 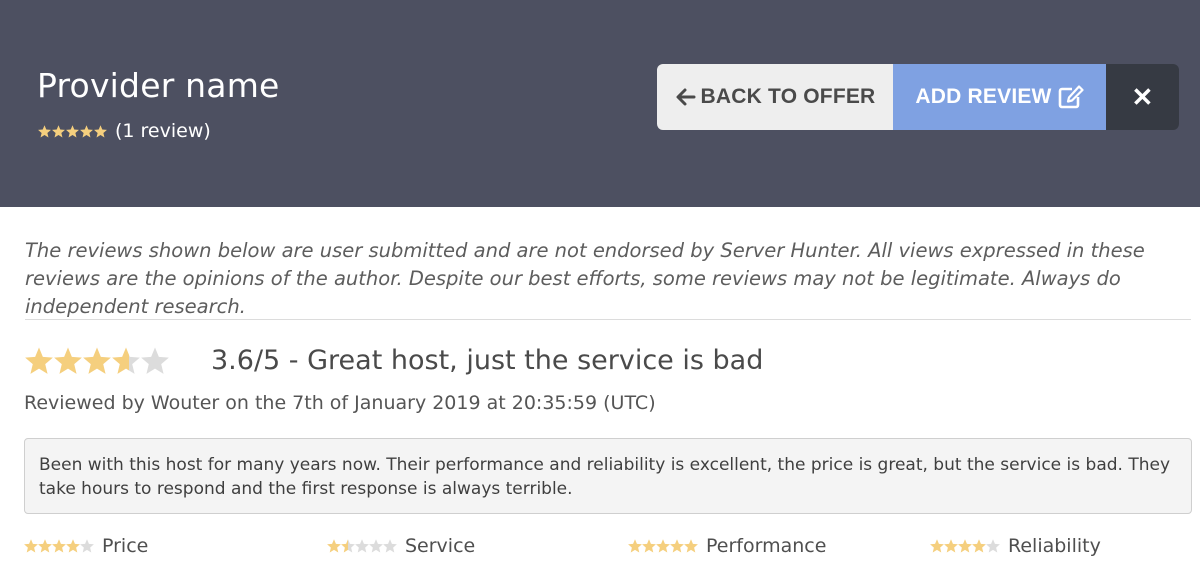 I want to click on back-to-offer-button: BACK TO OFFER, so click(x=775, y=97).